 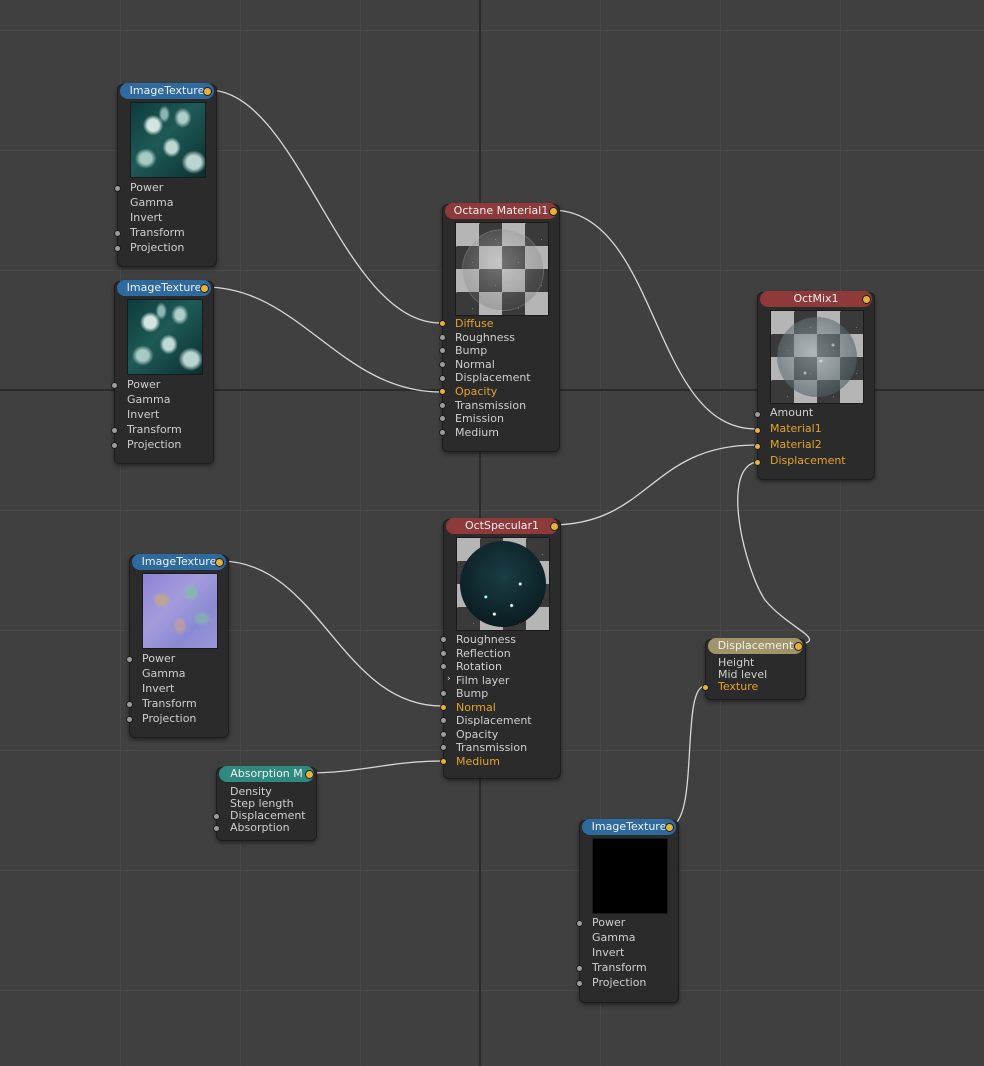 What do you see at coordinates (814, 430) in the screenshot?
I see `port-material1: Material1` at bounding box center [814, 430].